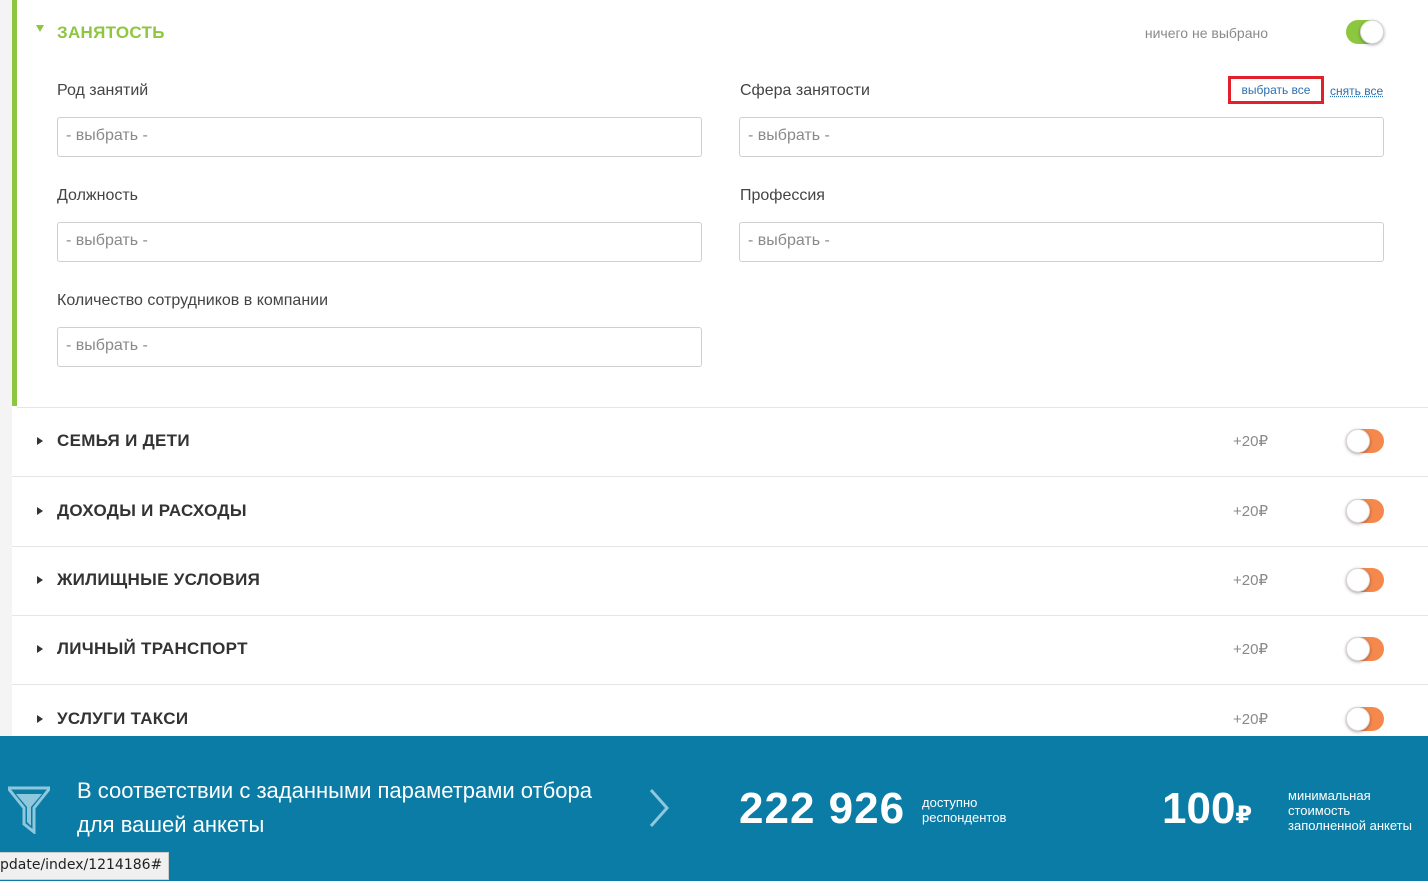  Describe the element at coordinates (193, 300) in the screenshot. I see `field-label-company-size: Количество сотрудников в компании` at that location.